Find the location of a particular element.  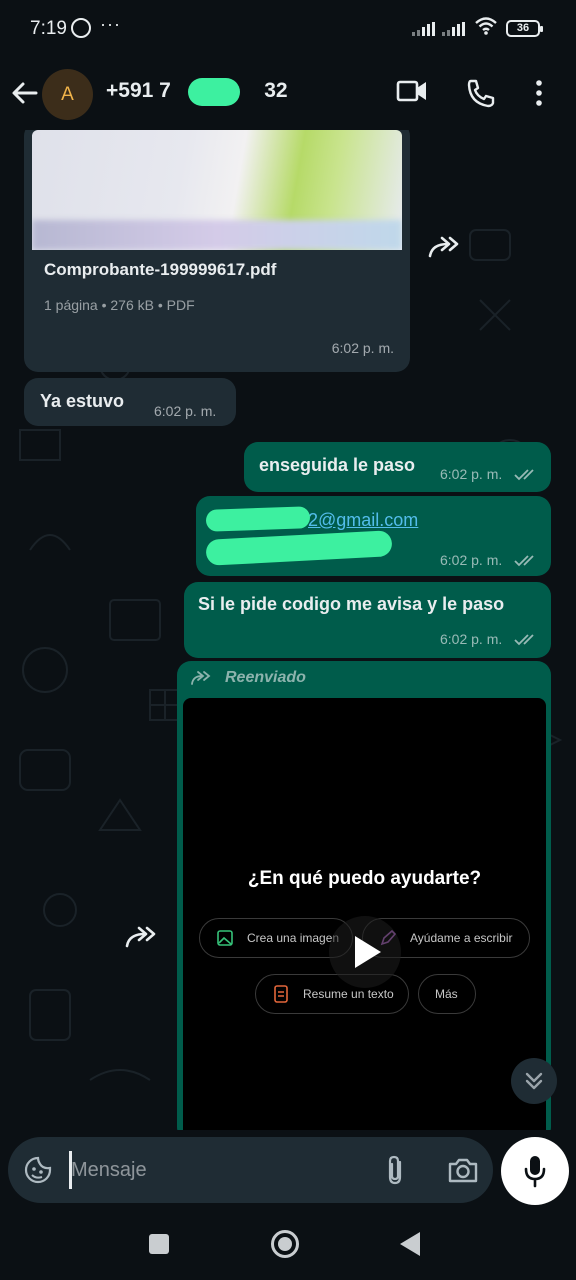

chip-more: Más is located at coordinates (447, 994).